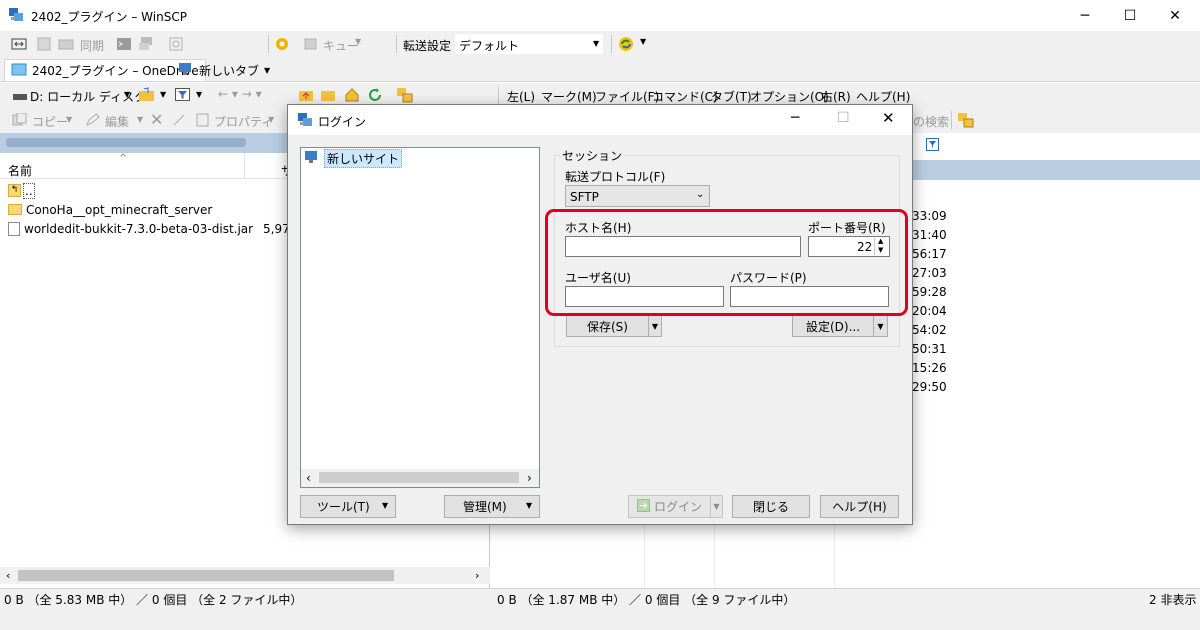  I want to click on tab-label: 新しいタブ, so click(229, 70).